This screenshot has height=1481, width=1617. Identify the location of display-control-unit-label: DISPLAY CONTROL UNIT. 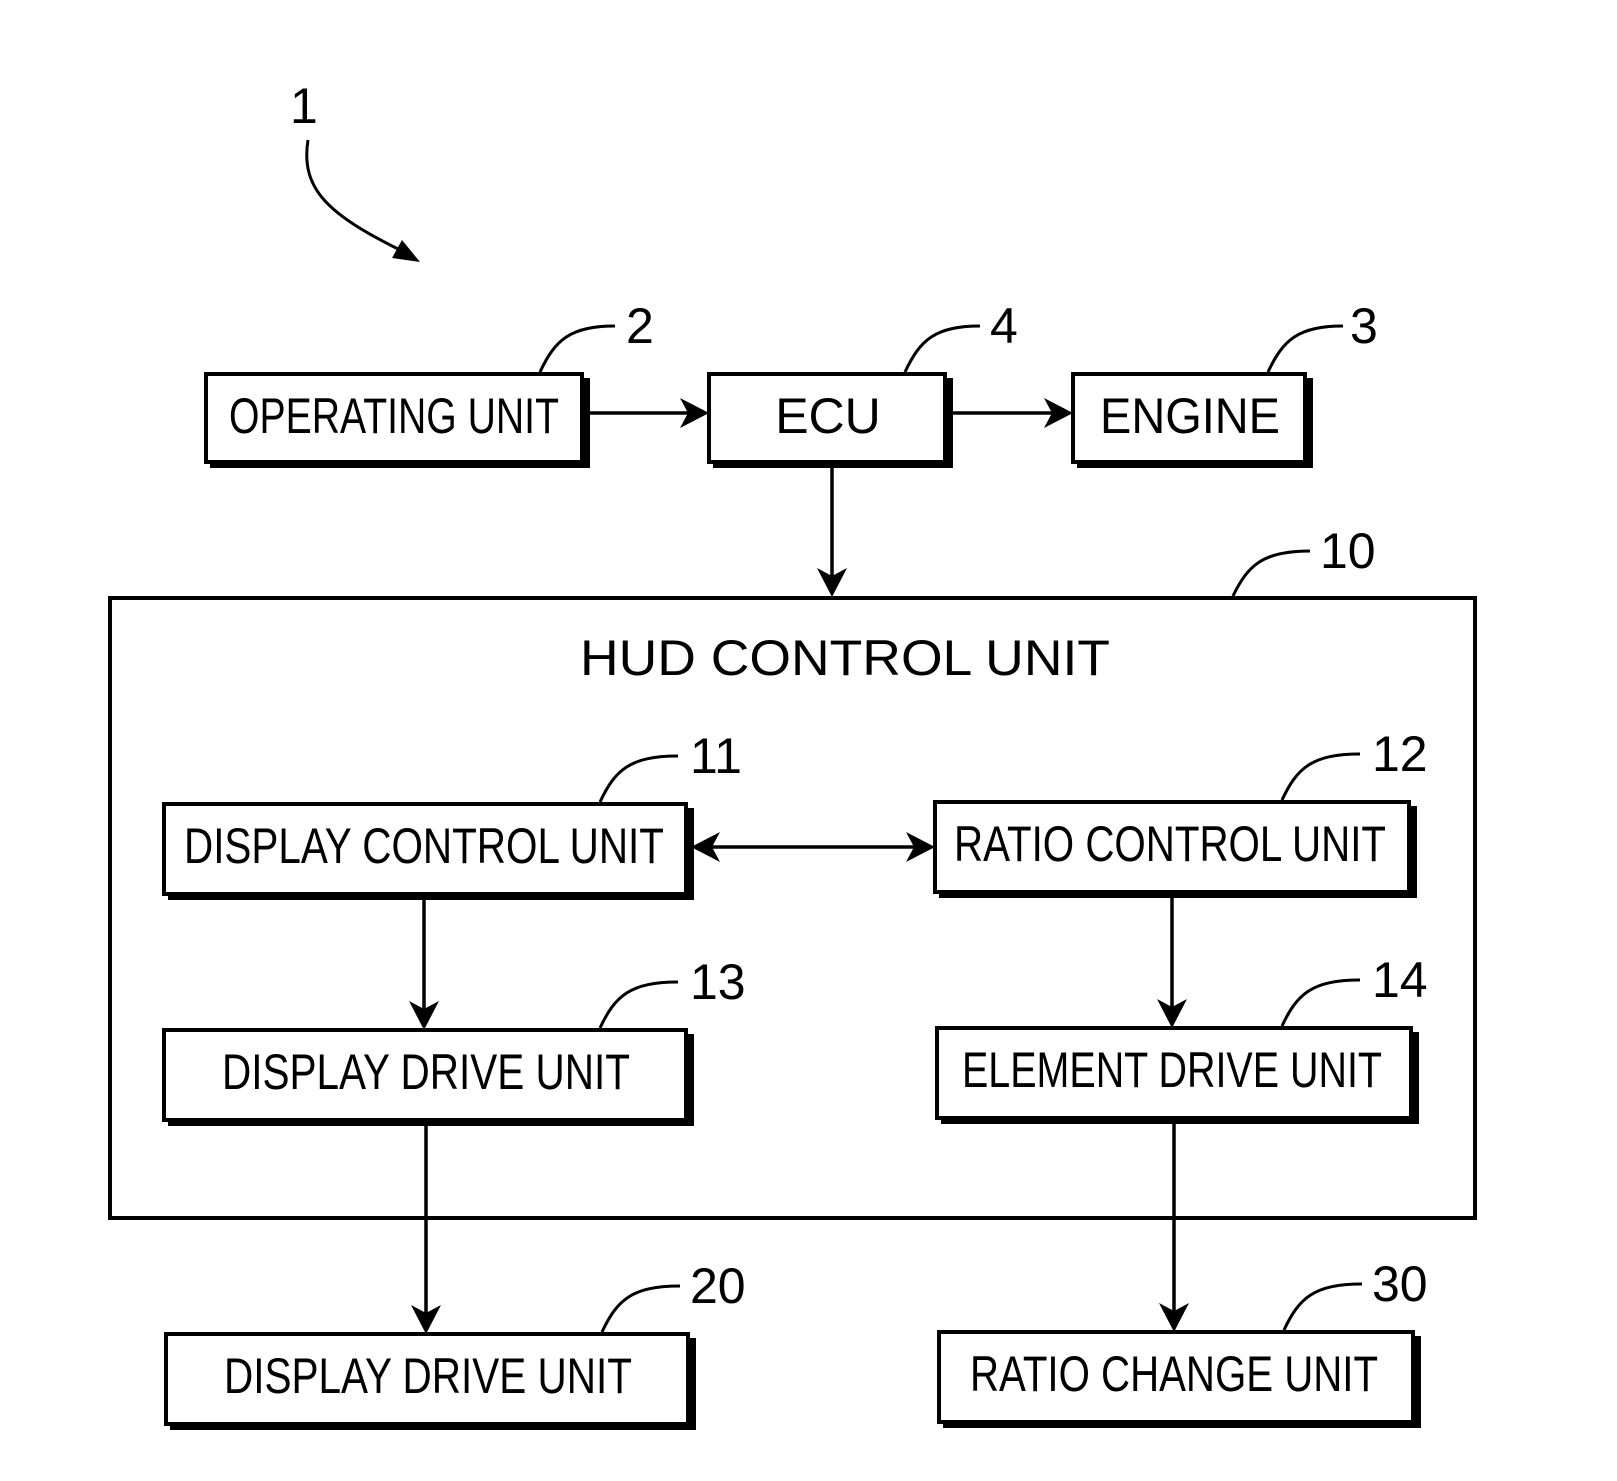
(424, 846).